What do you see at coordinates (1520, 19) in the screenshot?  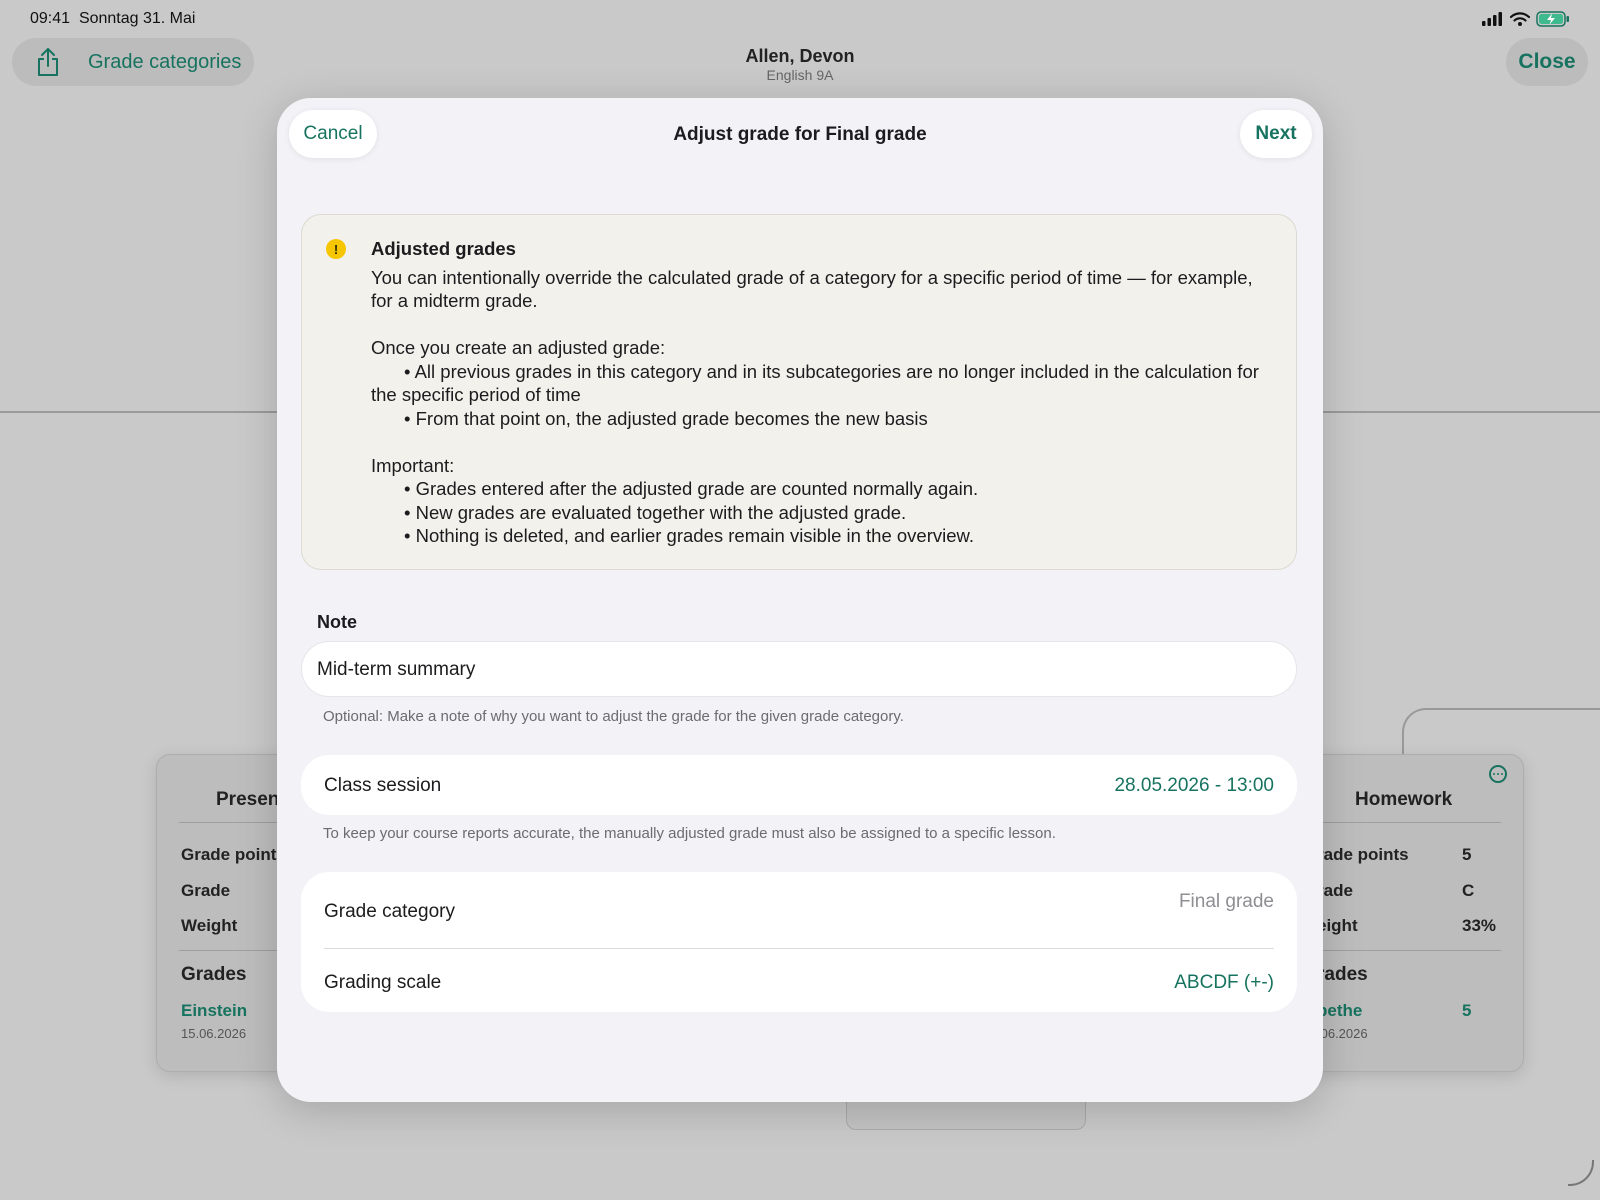 I see `wifi-icon` at bounding box center [1520, 19].